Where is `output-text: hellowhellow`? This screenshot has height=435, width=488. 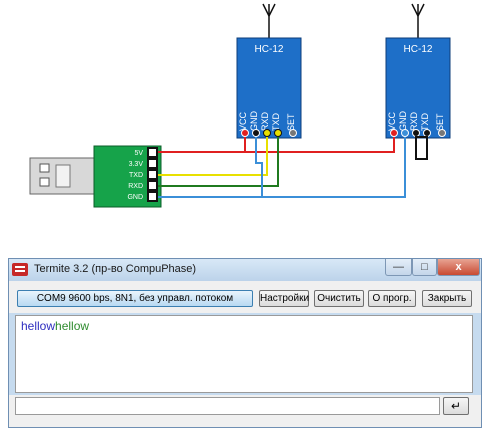 output-text: hellowhellow is located at coordinates (55, 326).